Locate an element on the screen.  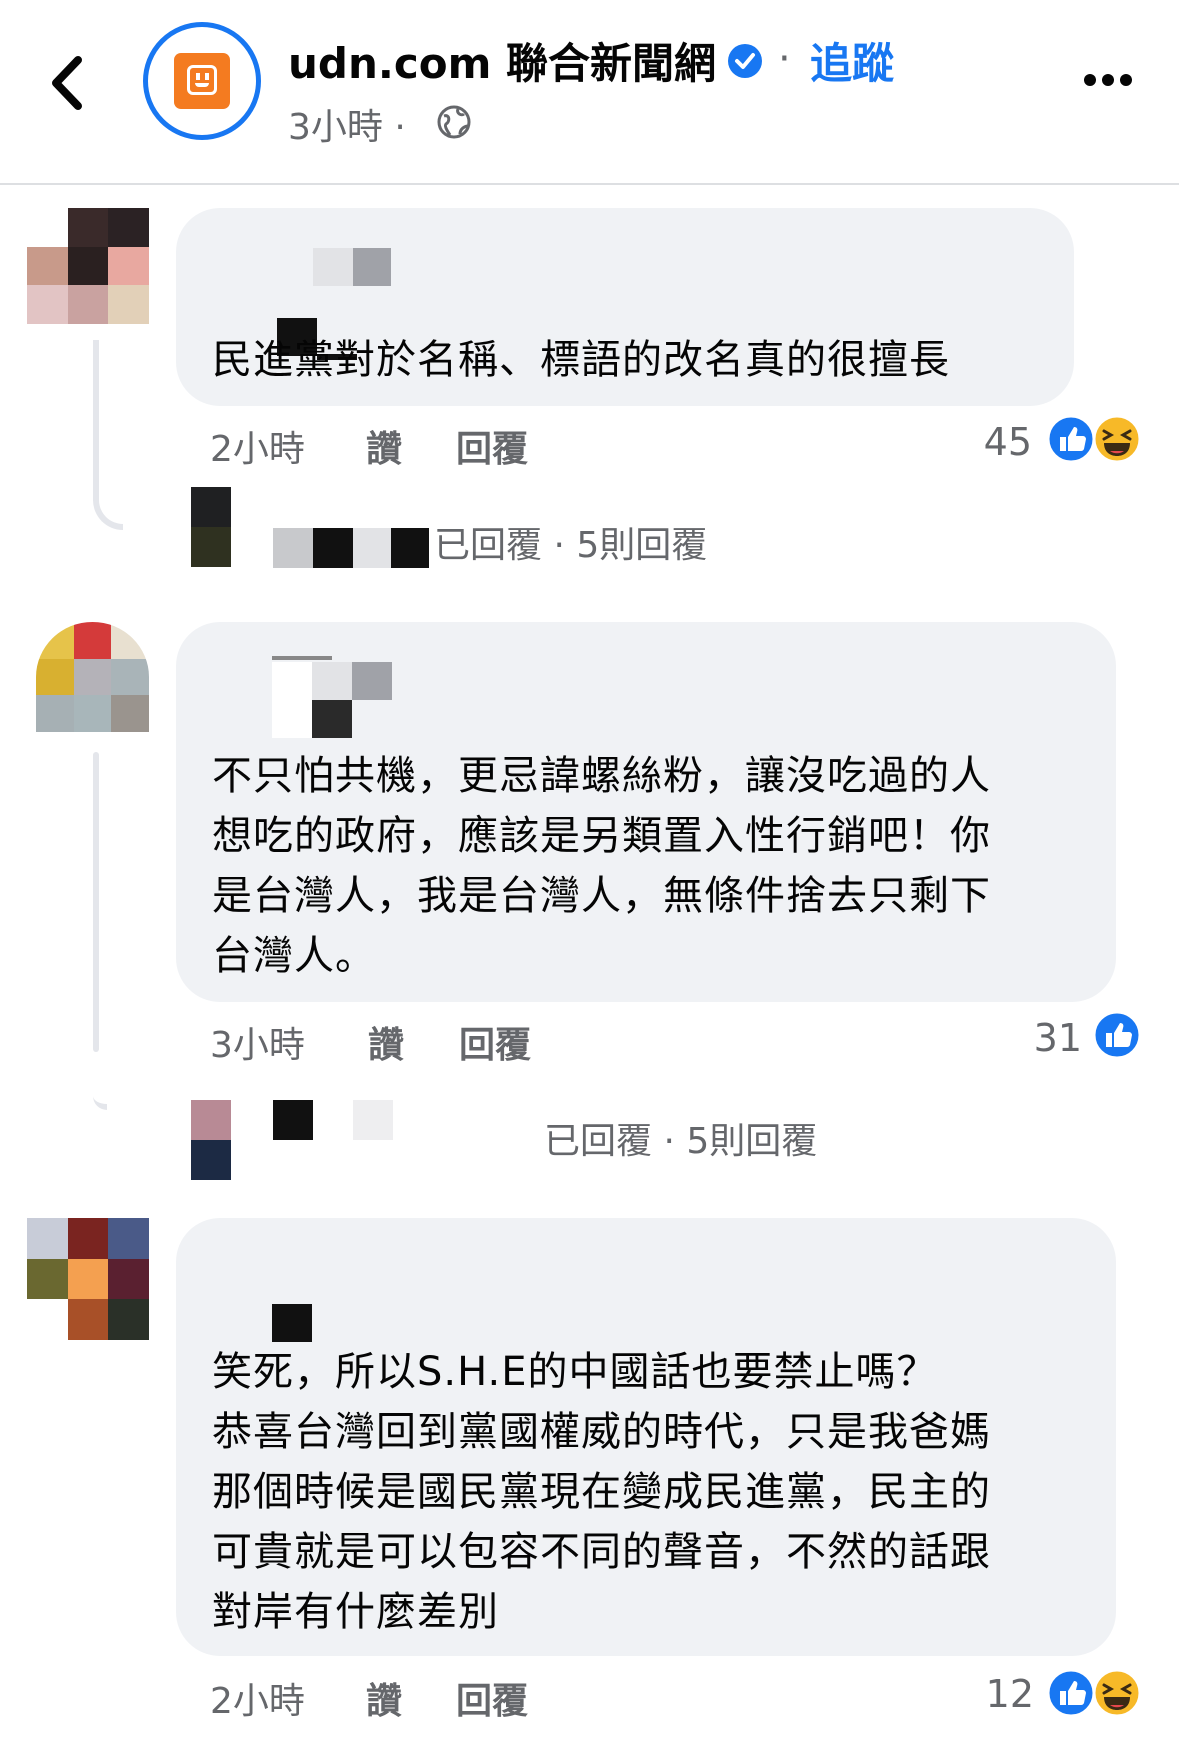
udn-logo-icon is located at coordinates (202, 81).